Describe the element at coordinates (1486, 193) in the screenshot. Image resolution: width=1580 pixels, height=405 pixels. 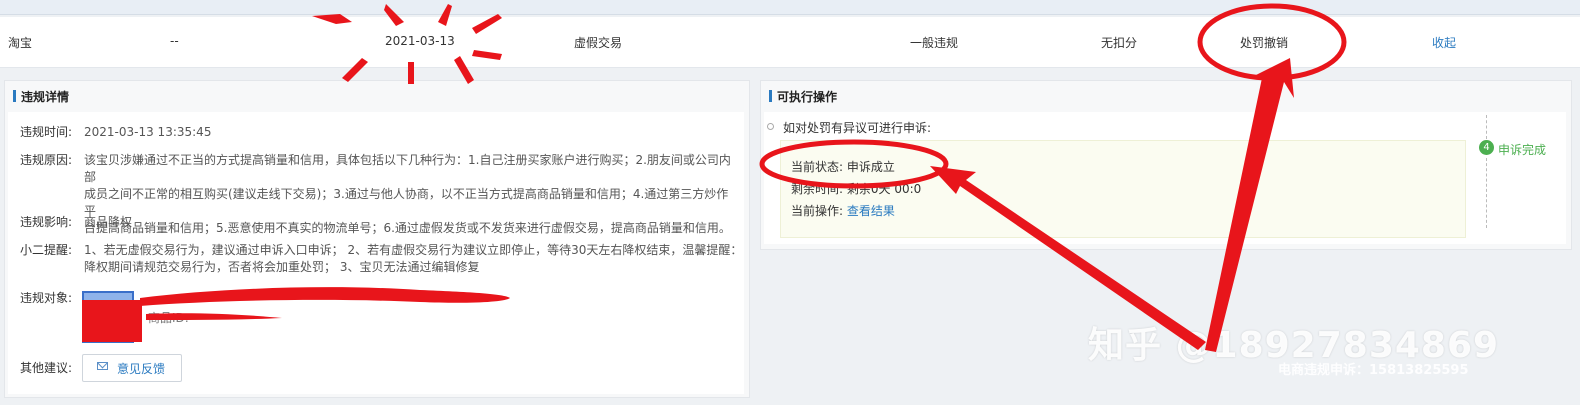
I see `step-connector-bottom` at that location.